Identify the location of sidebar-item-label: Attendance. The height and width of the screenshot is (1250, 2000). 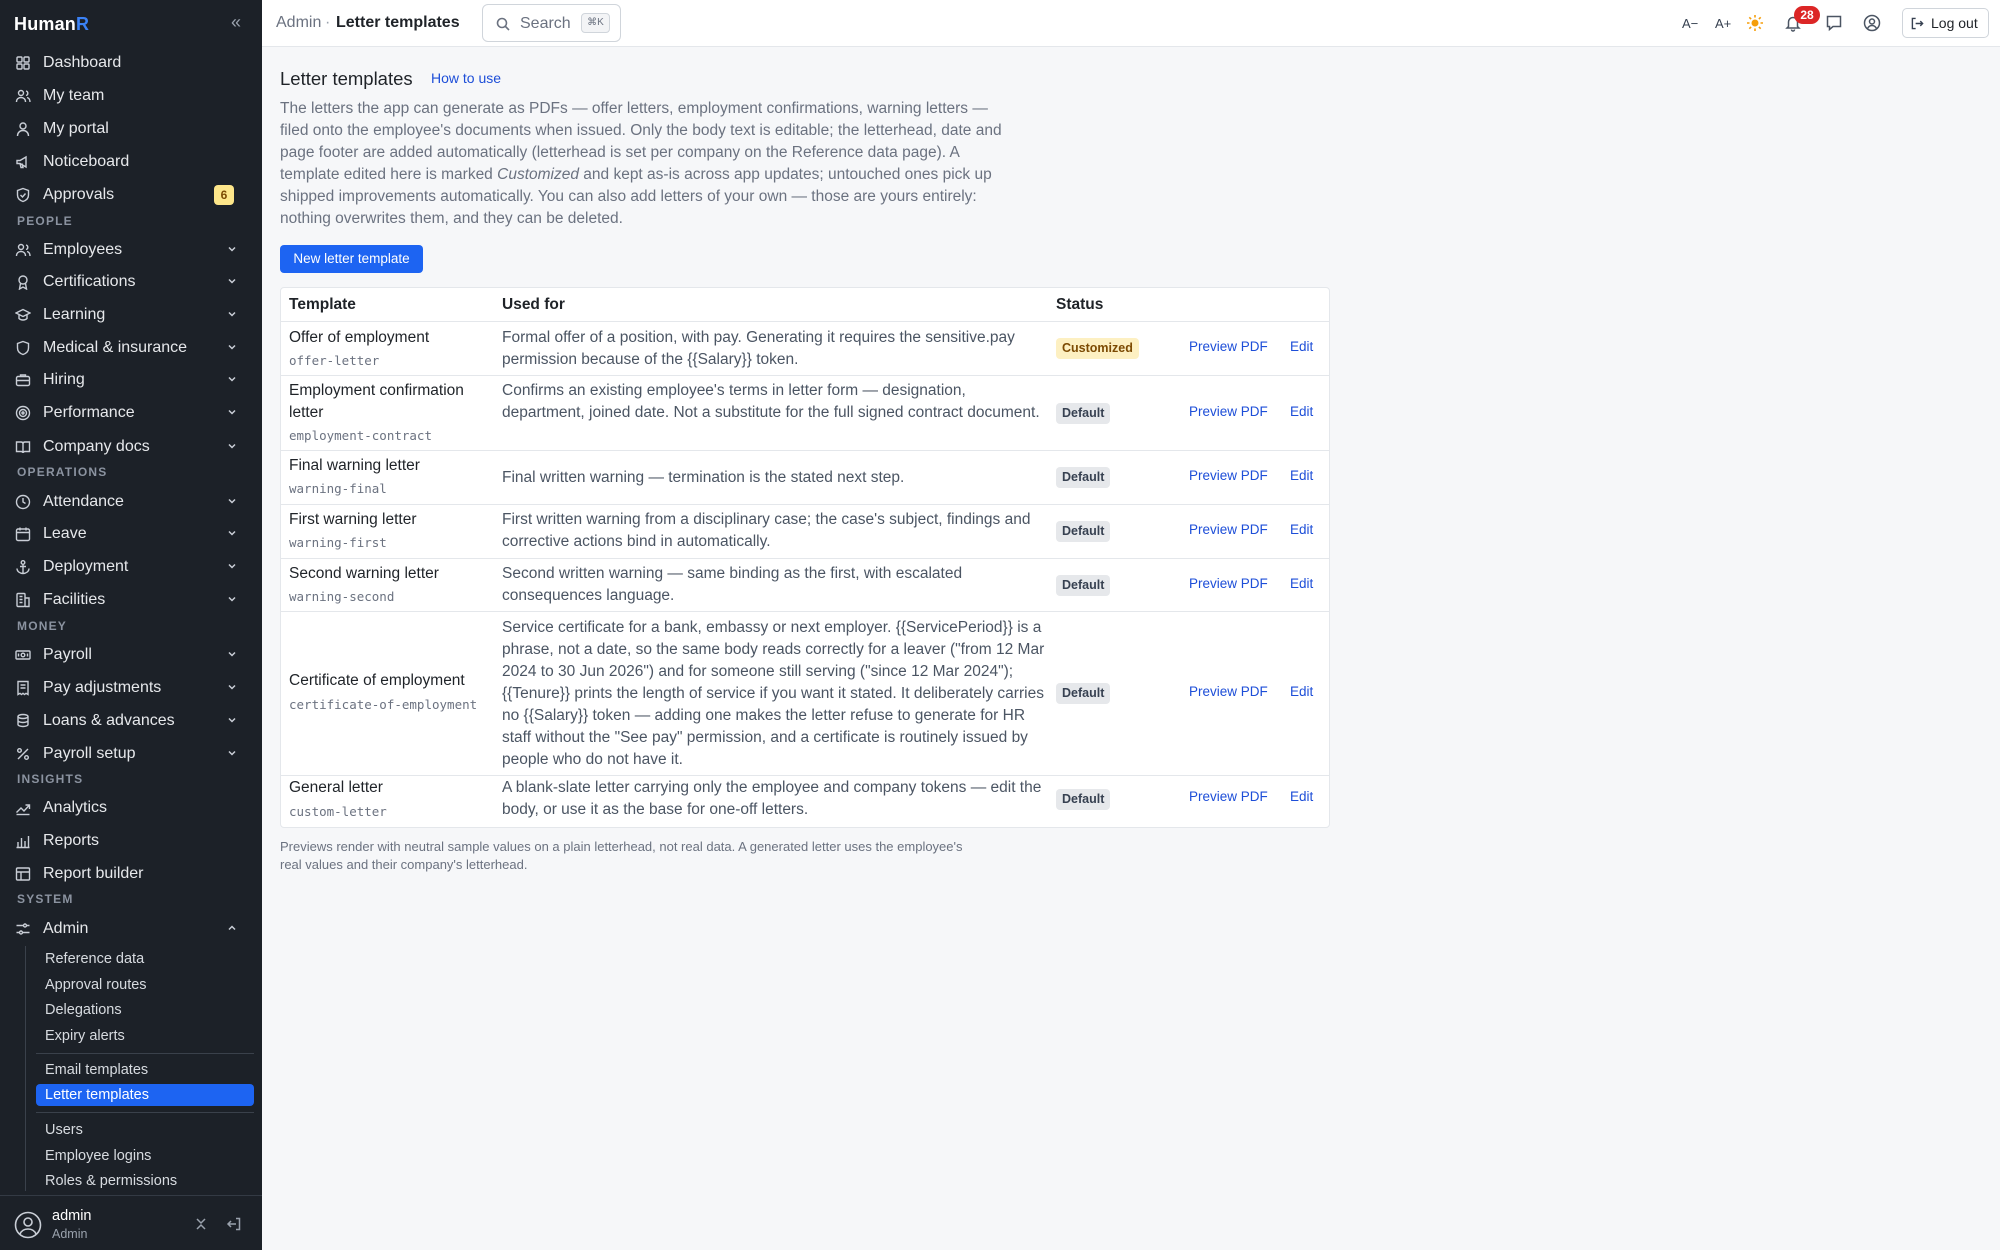
(83, 501).